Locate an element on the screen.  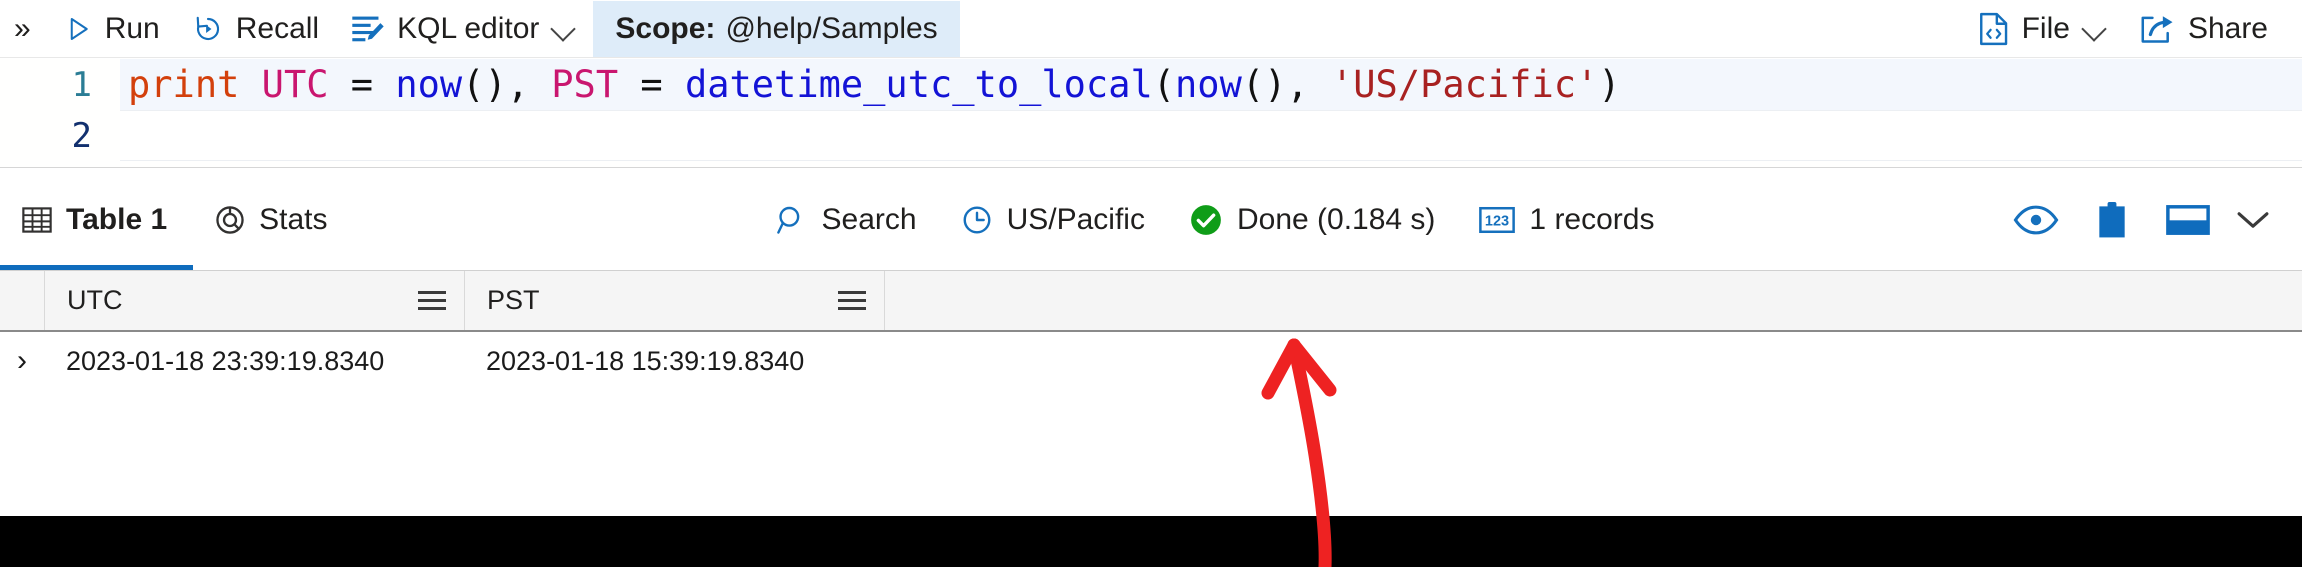
line-number-2: 2 is located at coordinates (81, 135).